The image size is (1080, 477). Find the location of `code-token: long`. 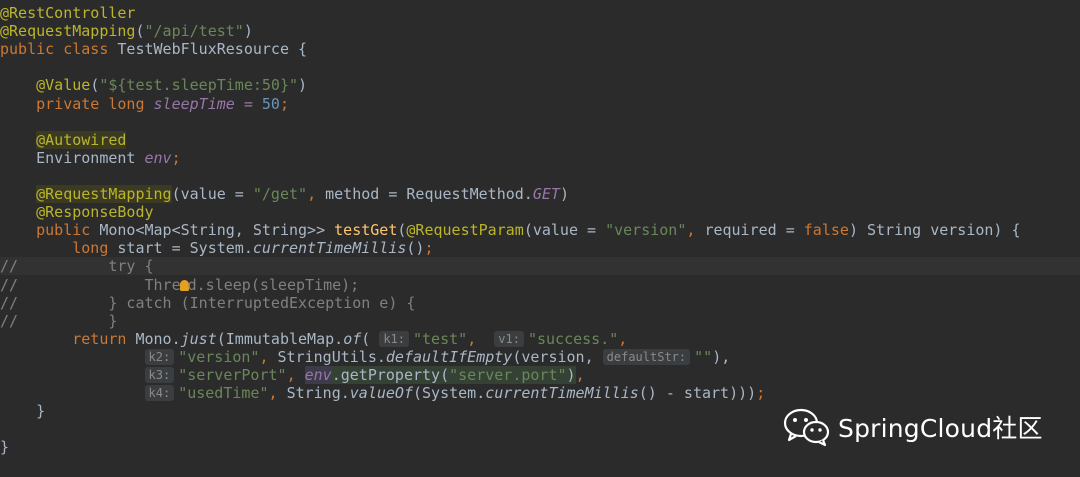

code-token: long is located at coordinates (95, 248).